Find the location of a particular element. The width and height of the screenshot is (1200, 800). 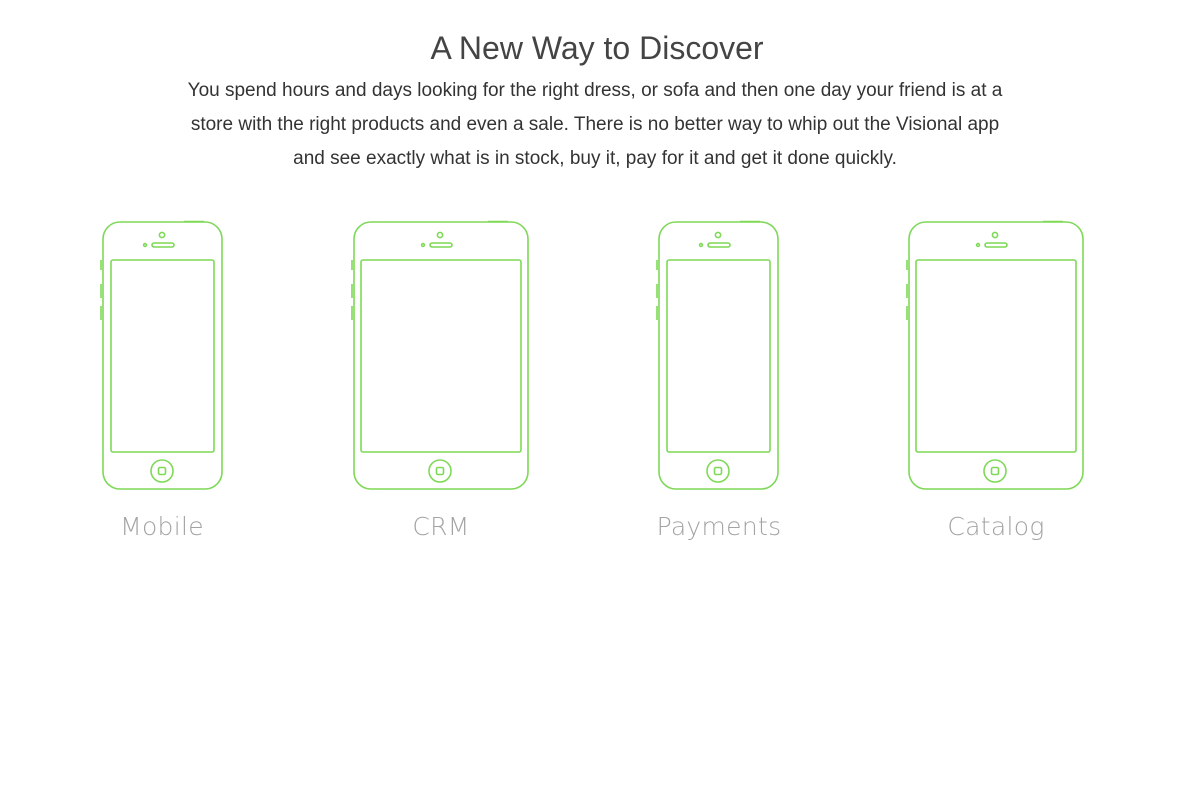

feature-mobile: Mobile is located at coordinates (162, 380).